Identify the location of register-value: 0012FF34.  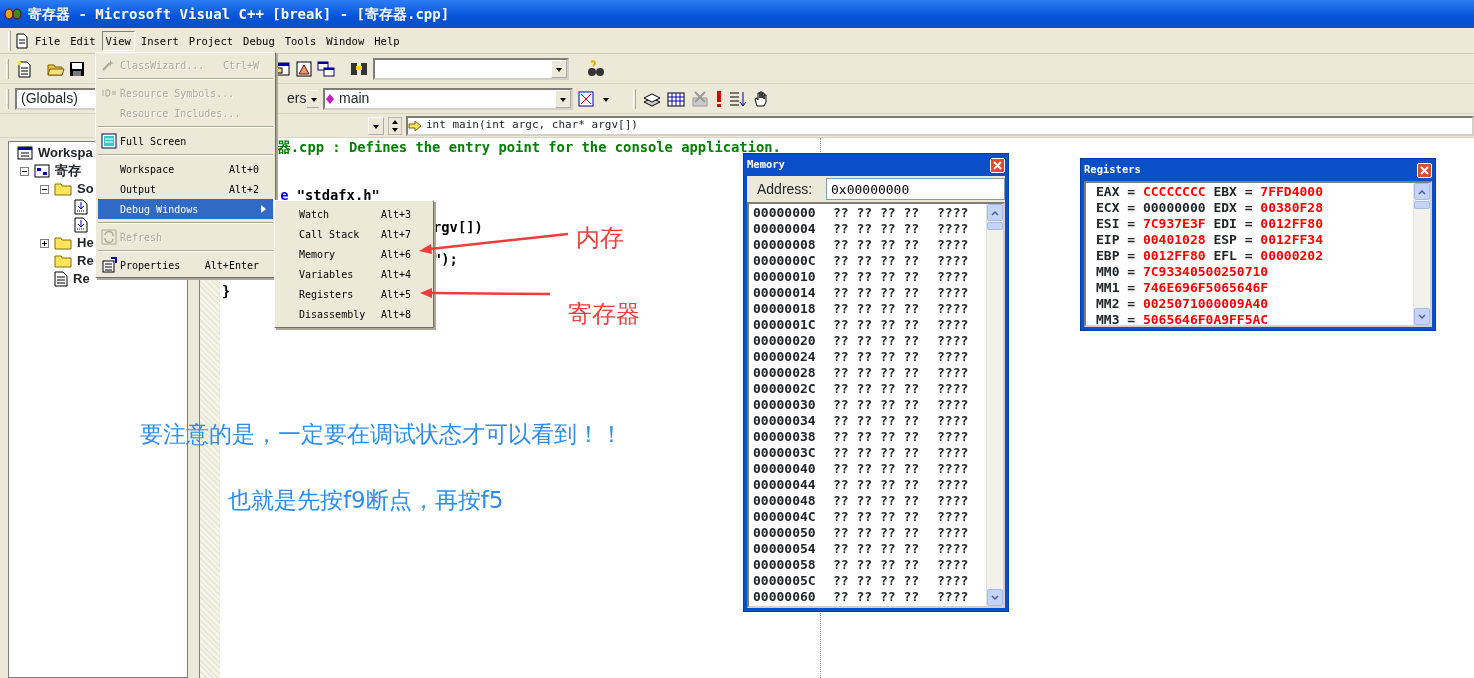
(1291, 240).